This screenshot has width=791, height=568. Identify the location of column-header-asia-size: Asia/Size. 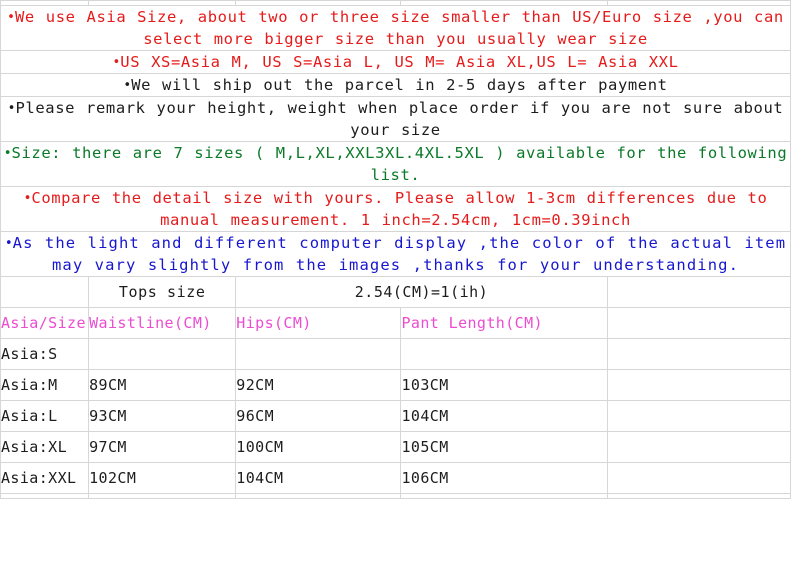
(45, 323).